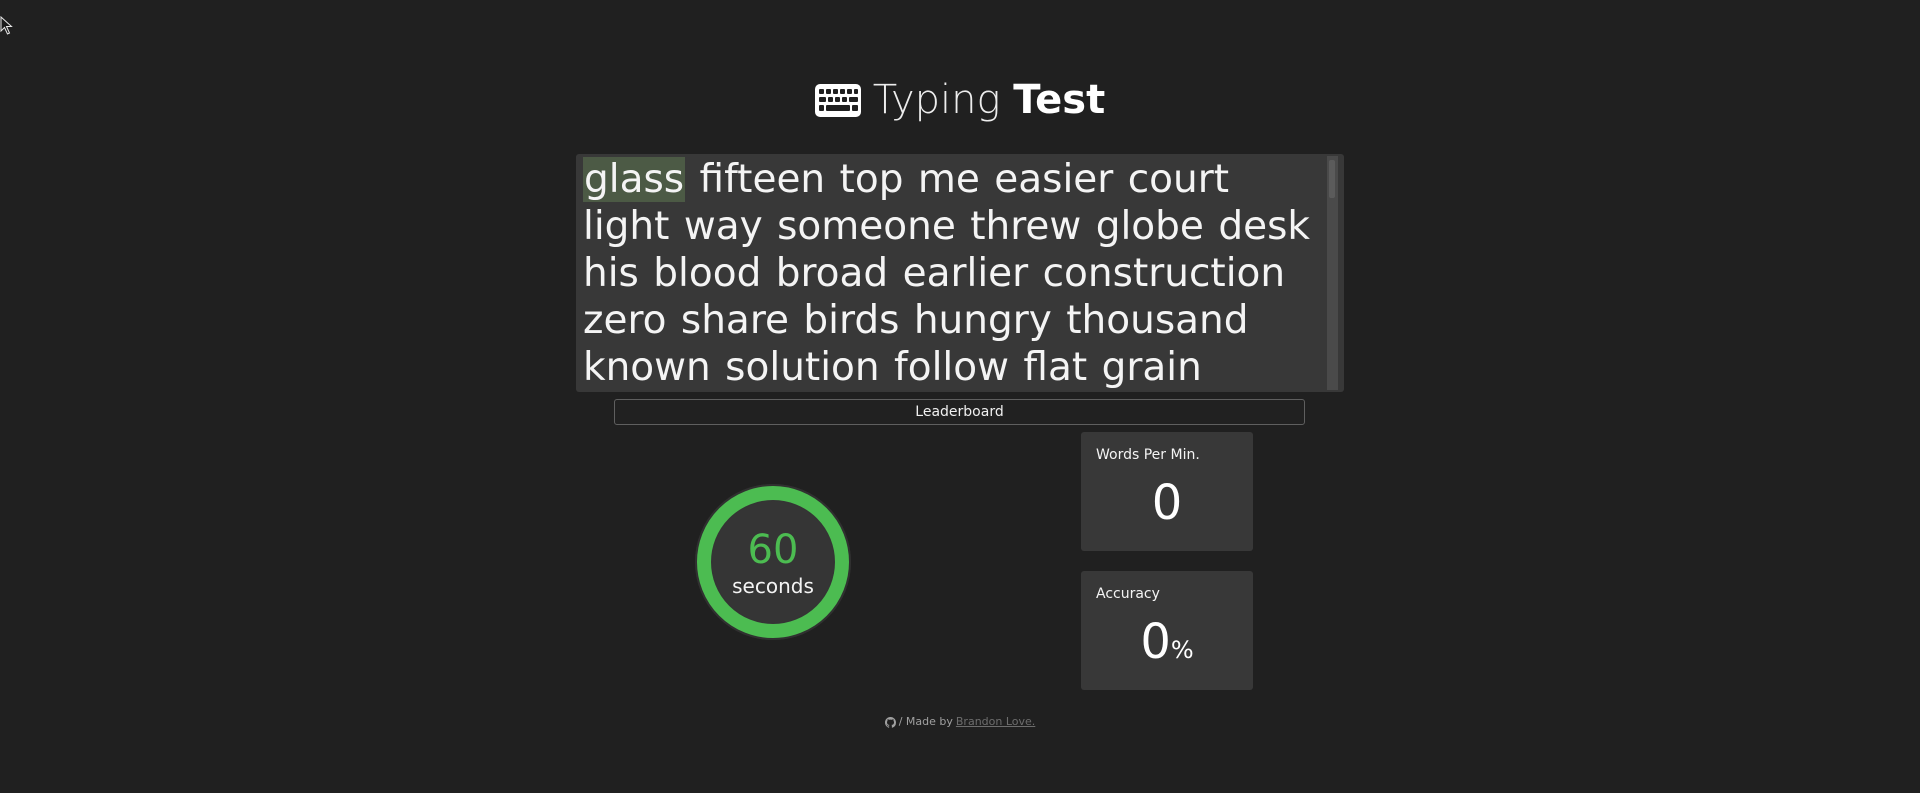  I want to click on author-link: Brandon Love., so click(995, 722).